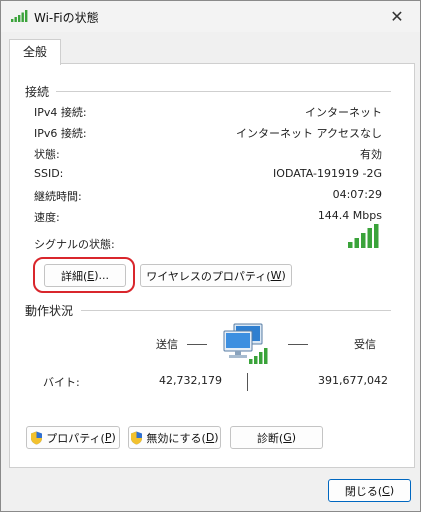 Image resolution: width=421 pixels, height=512 pixels. I want to click on properties-button: プロパティ(P), so click(73, 437).